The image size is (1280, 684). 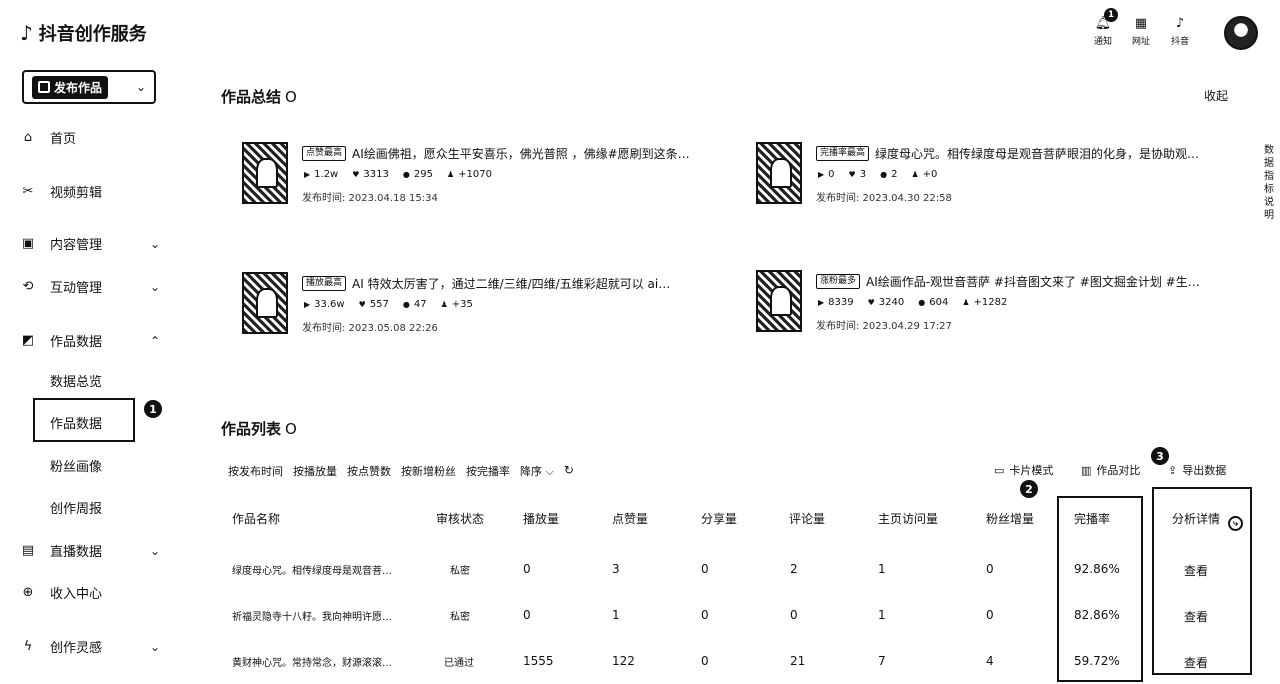 I want to click on home-icon: ⌂, so click(x=28, y=137).